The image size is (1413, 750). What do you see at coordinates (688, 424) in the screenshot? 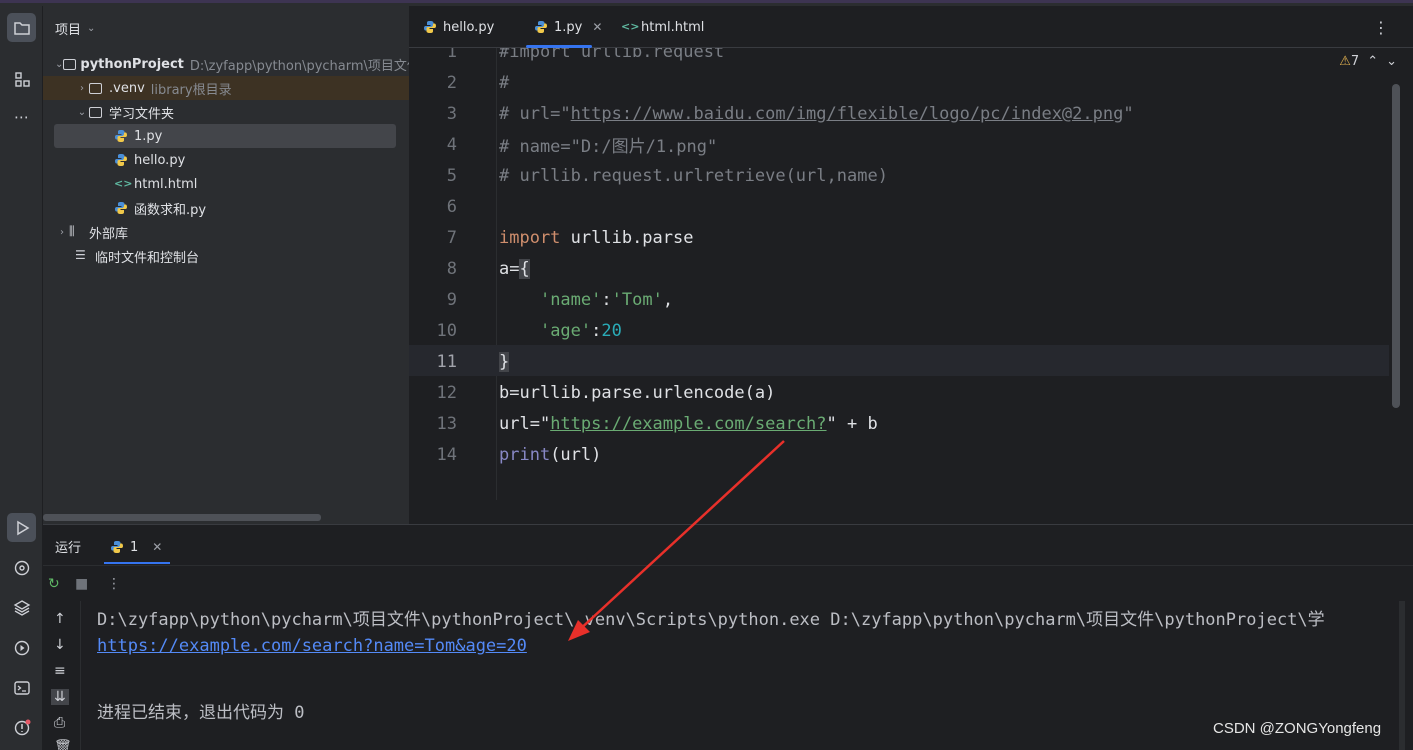
I see `string-url: https://example.com/search?` at bounding box center [688, 424].